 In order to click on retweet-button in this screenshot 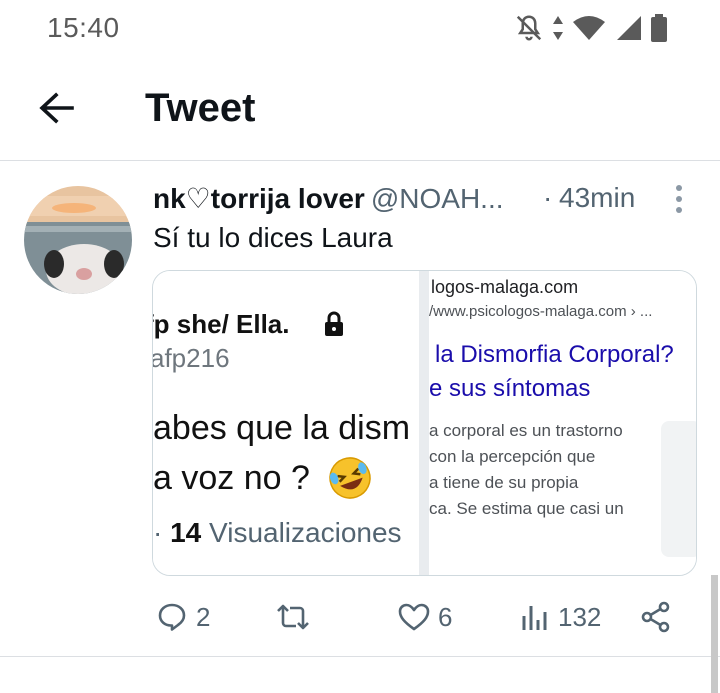, I will do `click(293, 617)`.